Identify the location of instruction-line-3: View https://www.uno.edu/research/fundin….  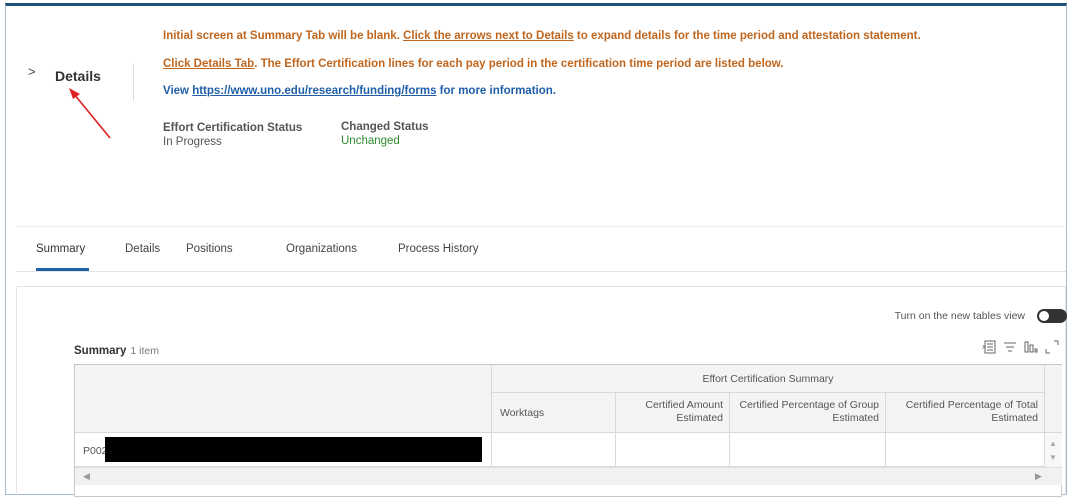
(359, 91).